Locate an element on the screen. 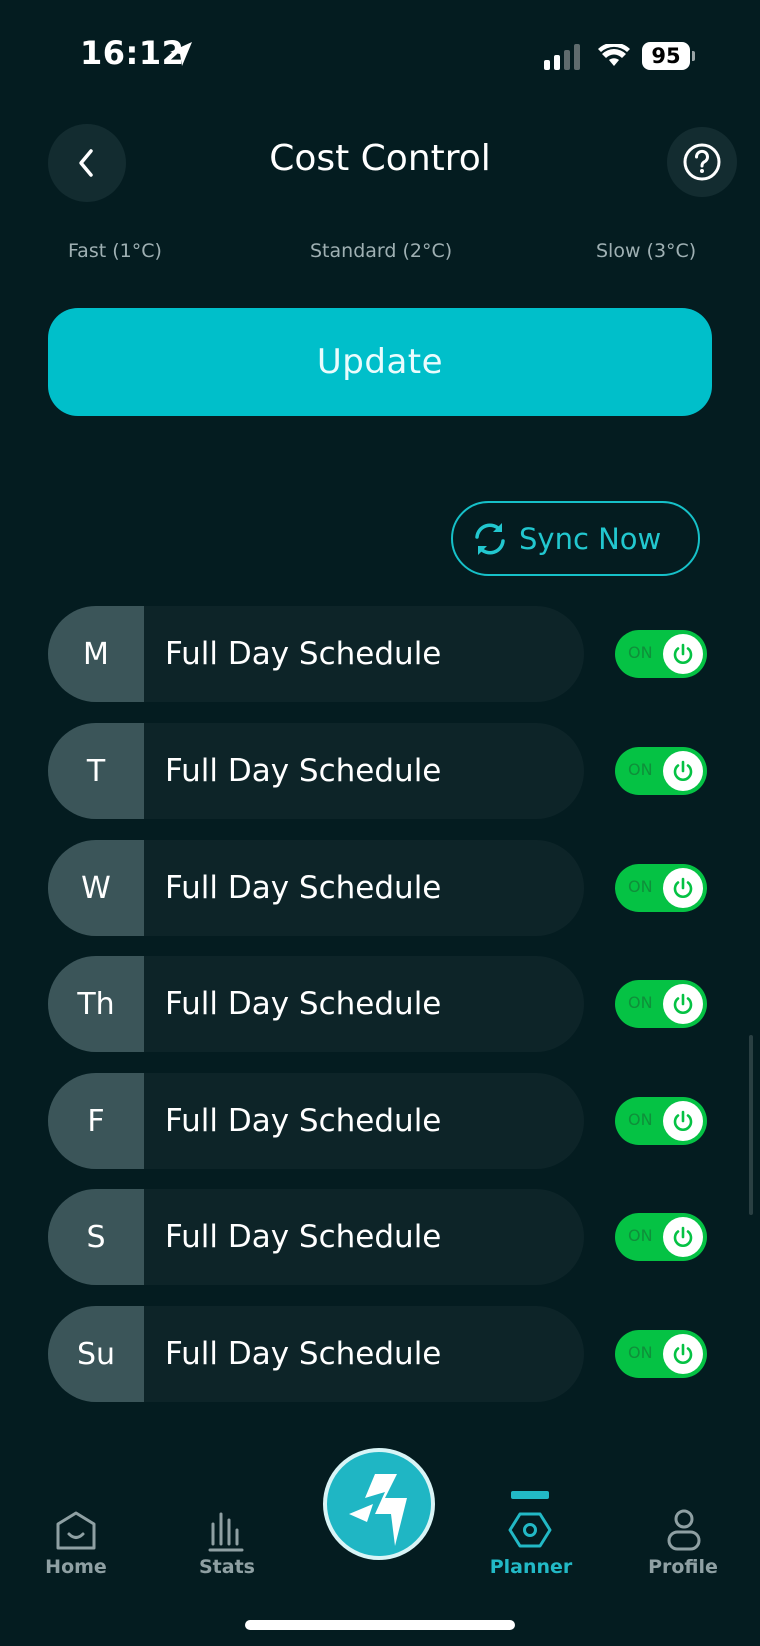 This screenshot has height=1646, width=760. schedule-row-sunday: Su Full Day Schedule is located at coordinates (316, 1354).